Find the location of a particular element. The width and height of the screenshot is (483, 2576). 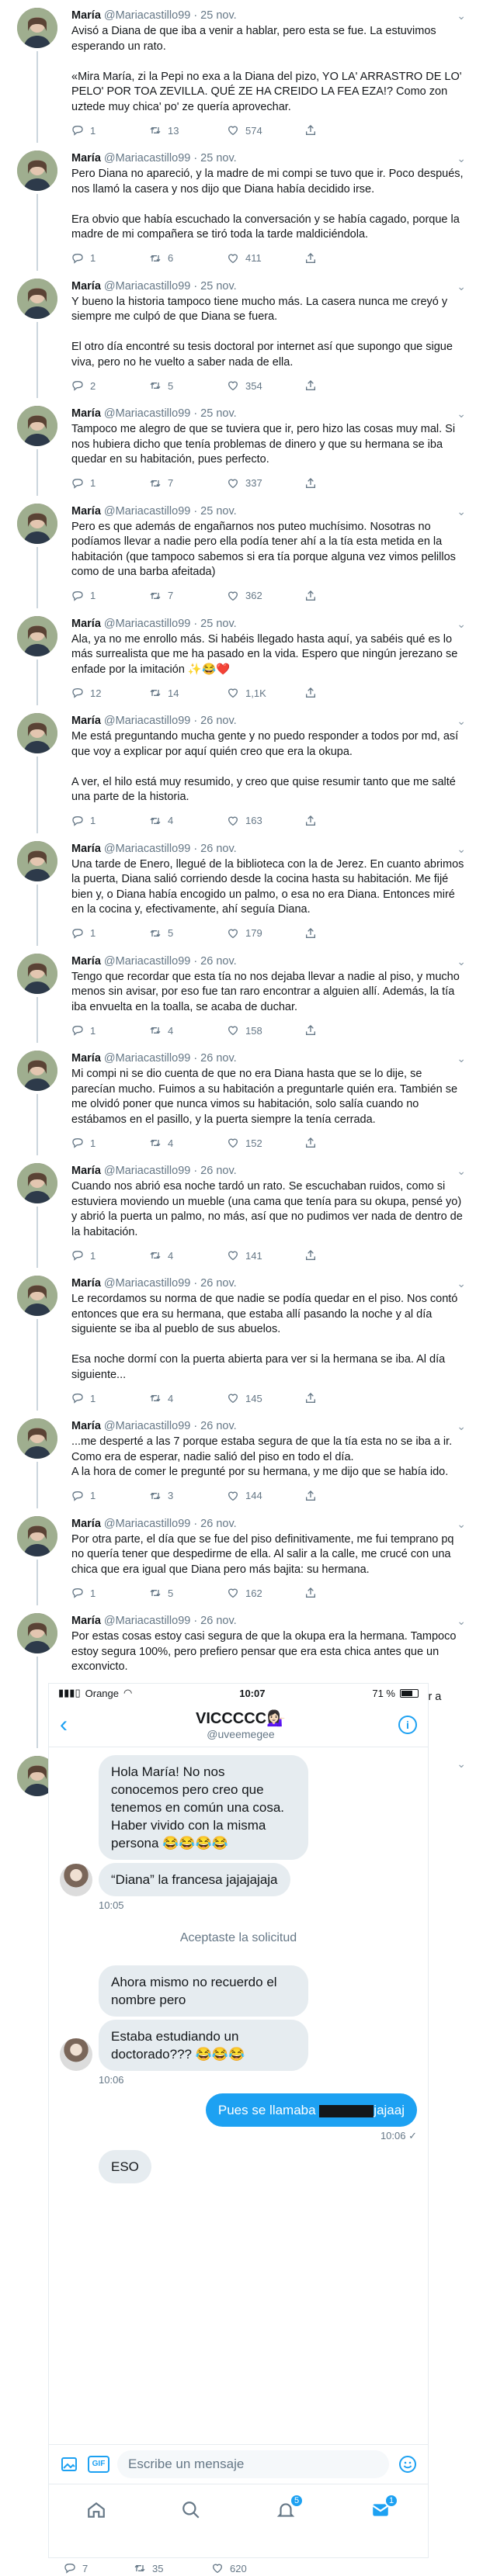

like-button: 1,1K is located at coordinates (265, 693).